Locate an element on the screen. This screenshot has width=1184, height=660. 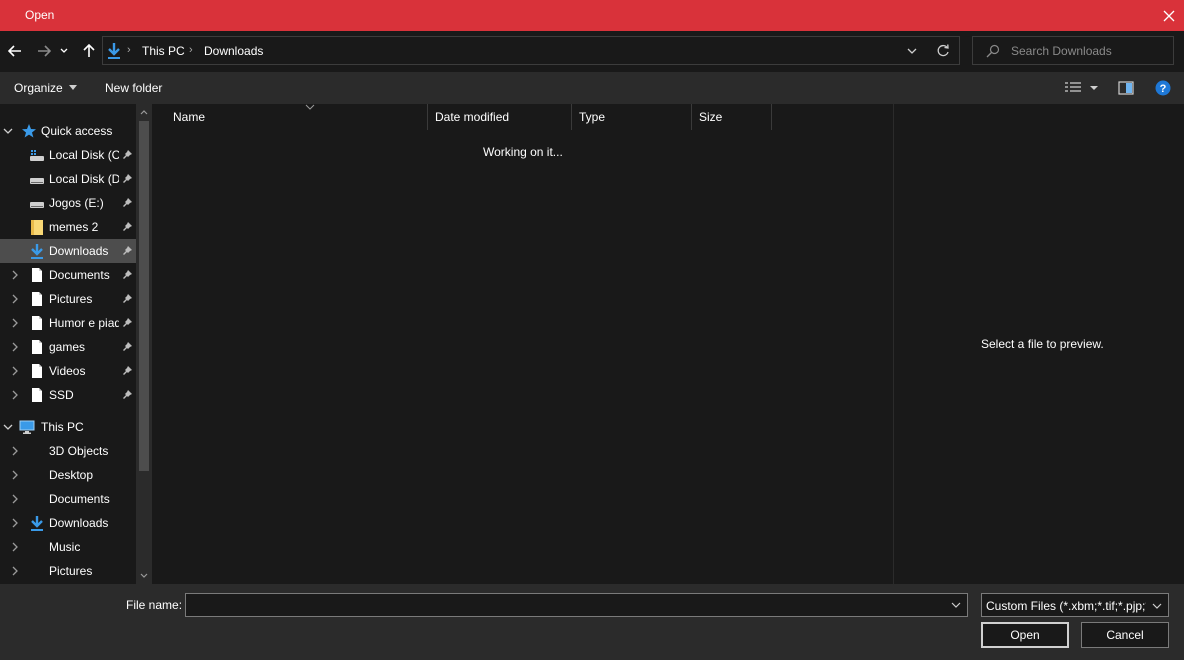
breadcrumb-downloads: Downloads is located at coordinates (233, 51).